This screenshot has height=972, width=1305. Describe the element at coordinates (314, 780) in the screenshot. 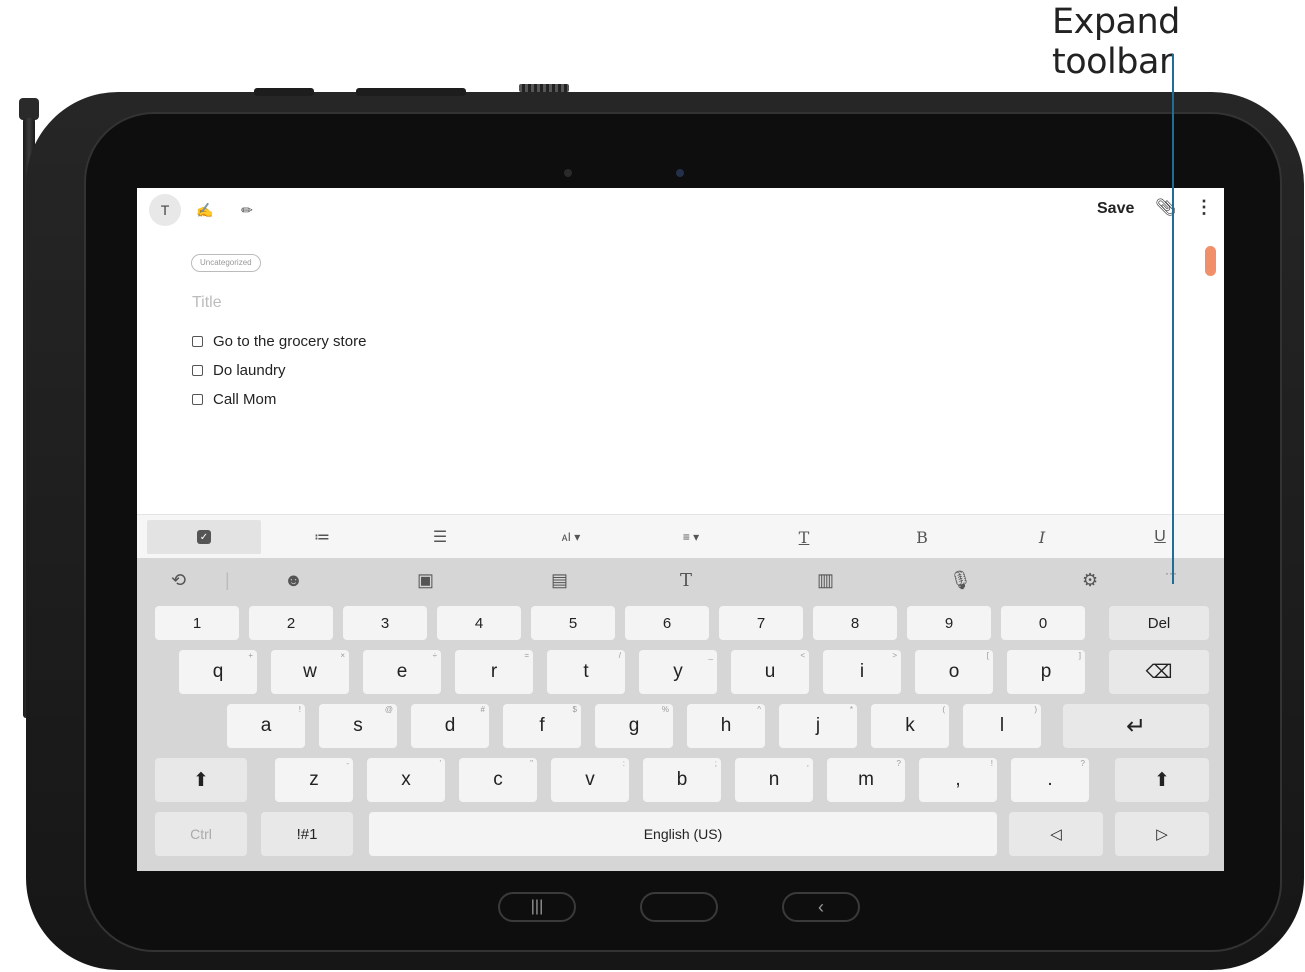

I see `key-z: z-` at that location.